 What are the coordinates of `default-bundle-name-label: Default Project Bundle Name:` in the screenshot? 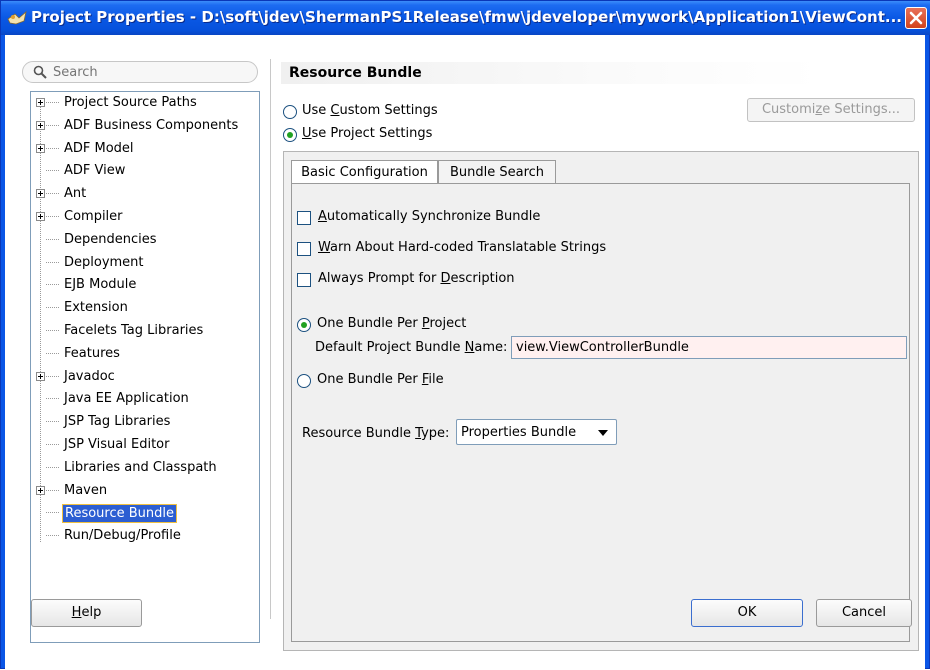 It's located at (411, 347).